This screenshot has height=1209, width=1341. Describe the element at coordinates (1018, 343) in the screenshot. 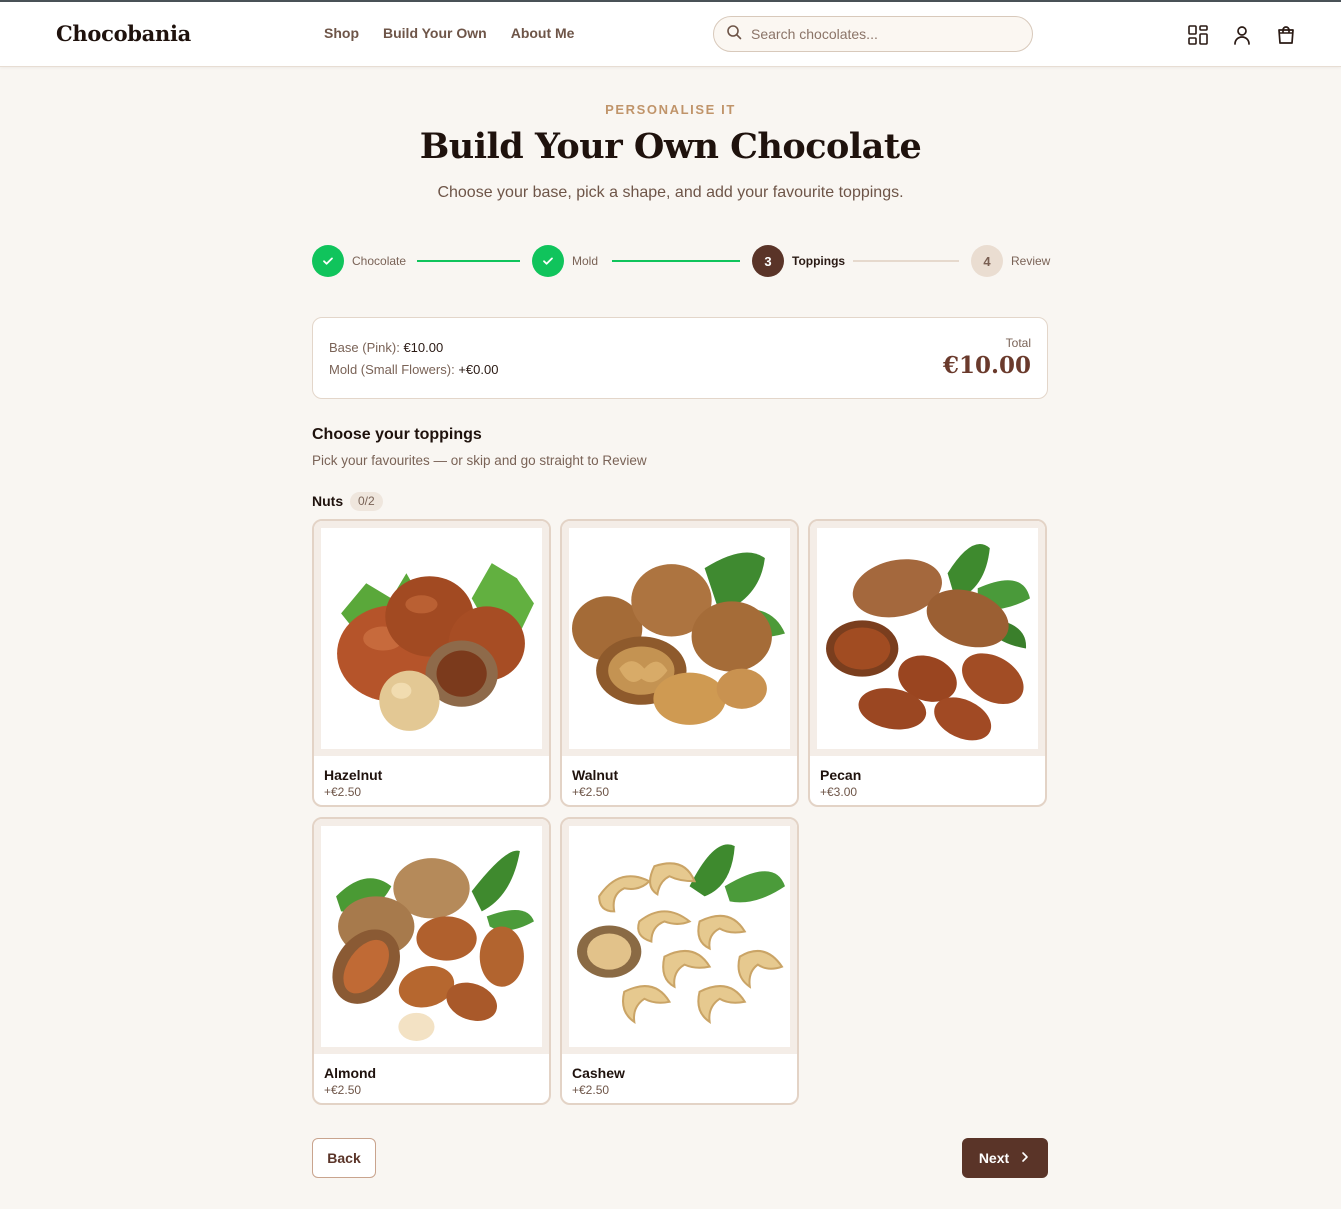

I see `total-label: Total` at that location.